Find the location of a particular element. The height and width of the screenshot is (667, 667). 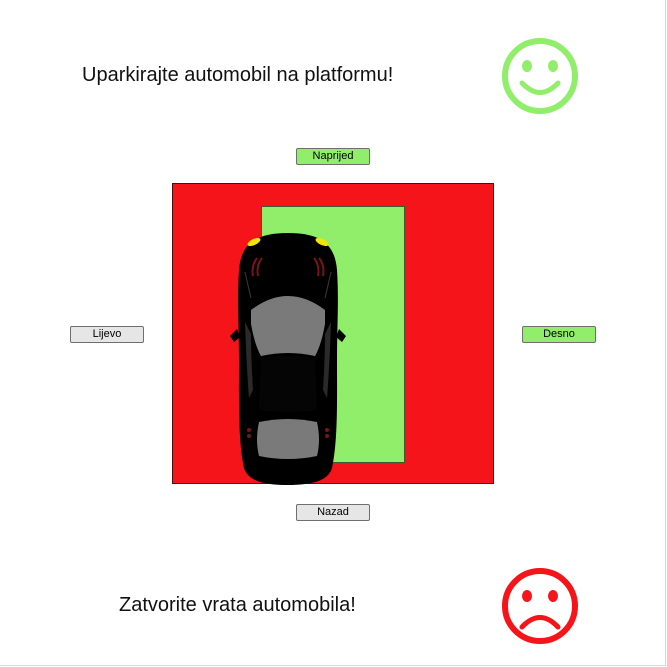

forward-button: Naprijed is located at coordinates (333, 156).